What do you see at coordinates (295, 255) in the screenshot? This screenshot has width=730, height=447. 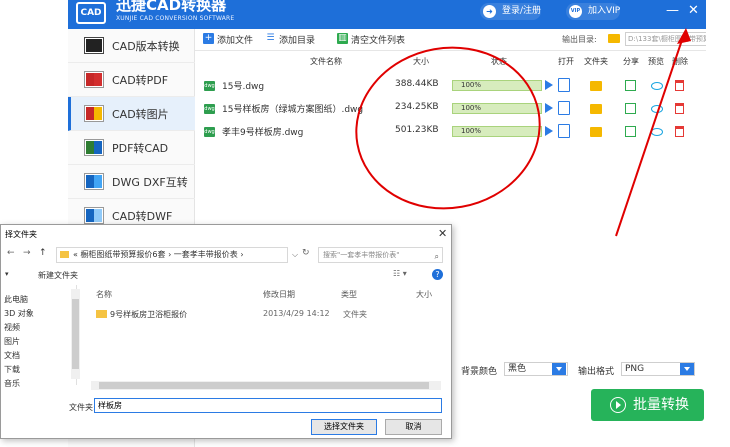 I see `dropdown-icon: ⌵` at bounding box center [295, 255].